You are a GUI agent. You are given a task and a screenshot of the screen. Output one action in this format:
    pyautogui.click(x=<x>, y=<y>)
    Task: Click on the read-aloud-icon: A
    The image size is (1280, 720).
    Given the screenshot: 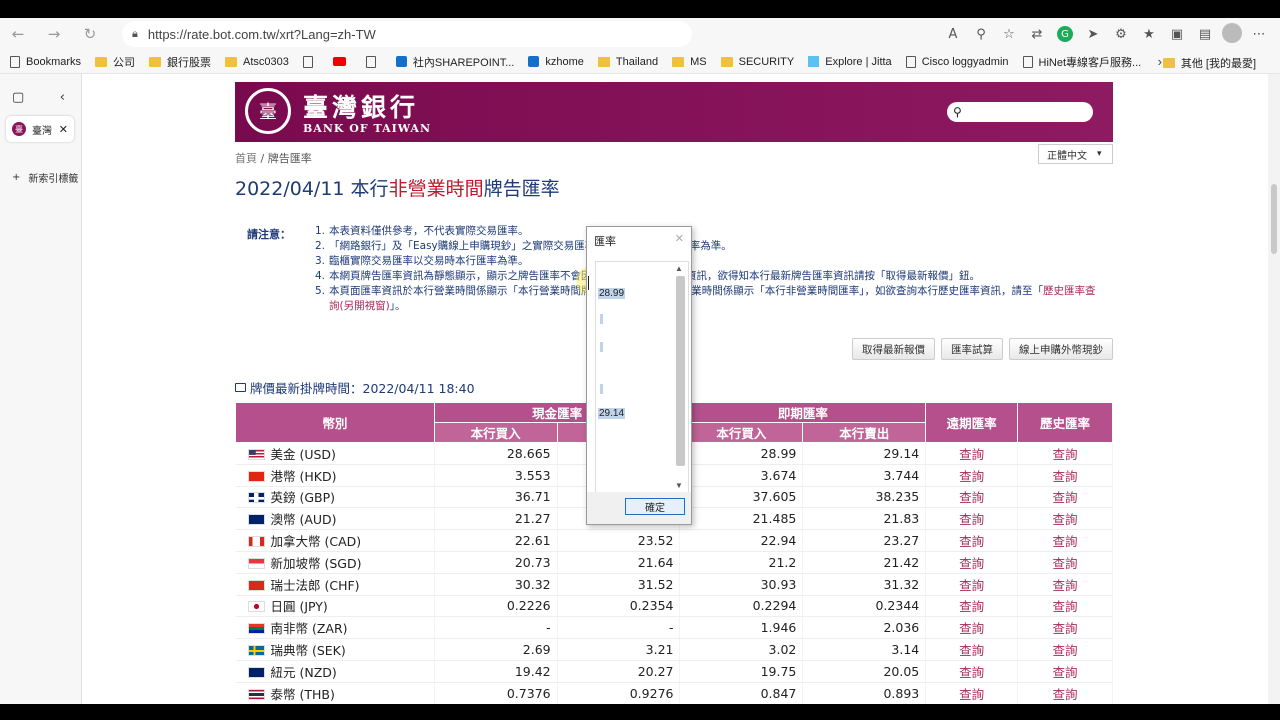 What is the action you would take?
    pyautogui.click(x=953, y=34)
    